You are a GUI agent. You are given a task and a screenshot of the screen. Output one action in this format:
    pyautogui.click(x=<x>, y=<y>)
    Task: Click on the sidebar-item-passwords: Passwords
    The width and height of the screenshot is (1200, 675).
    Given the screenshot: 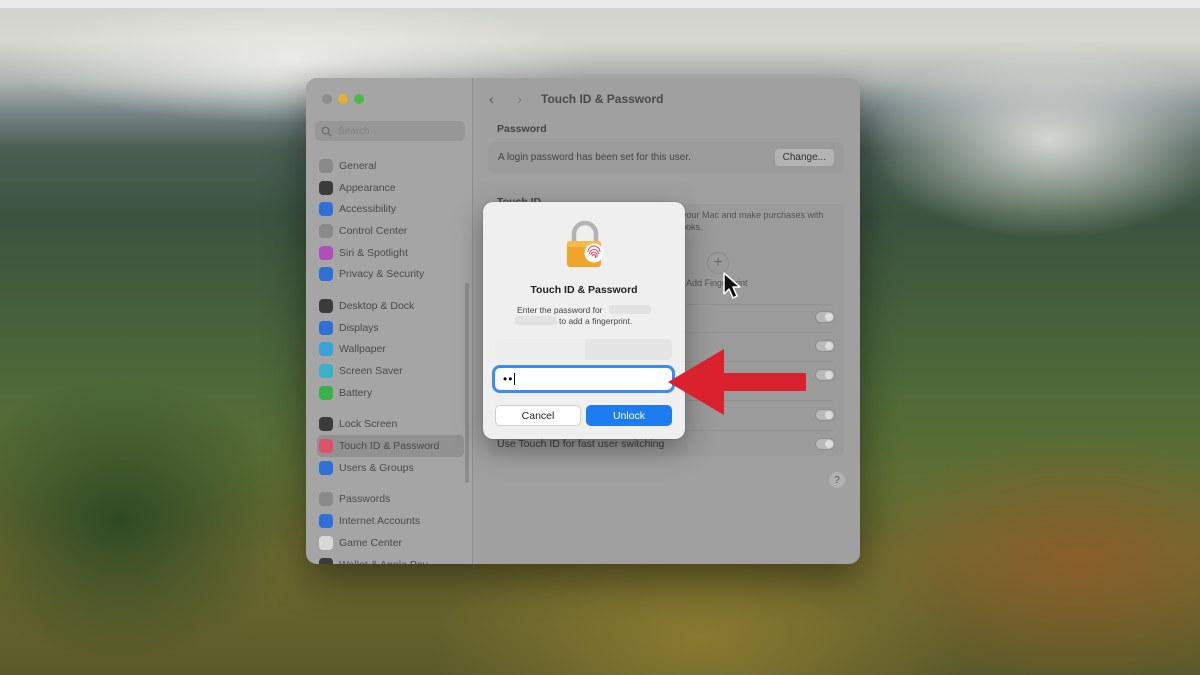 What is the action you would take?
    pyautogui.click(x=390, y=500)
    